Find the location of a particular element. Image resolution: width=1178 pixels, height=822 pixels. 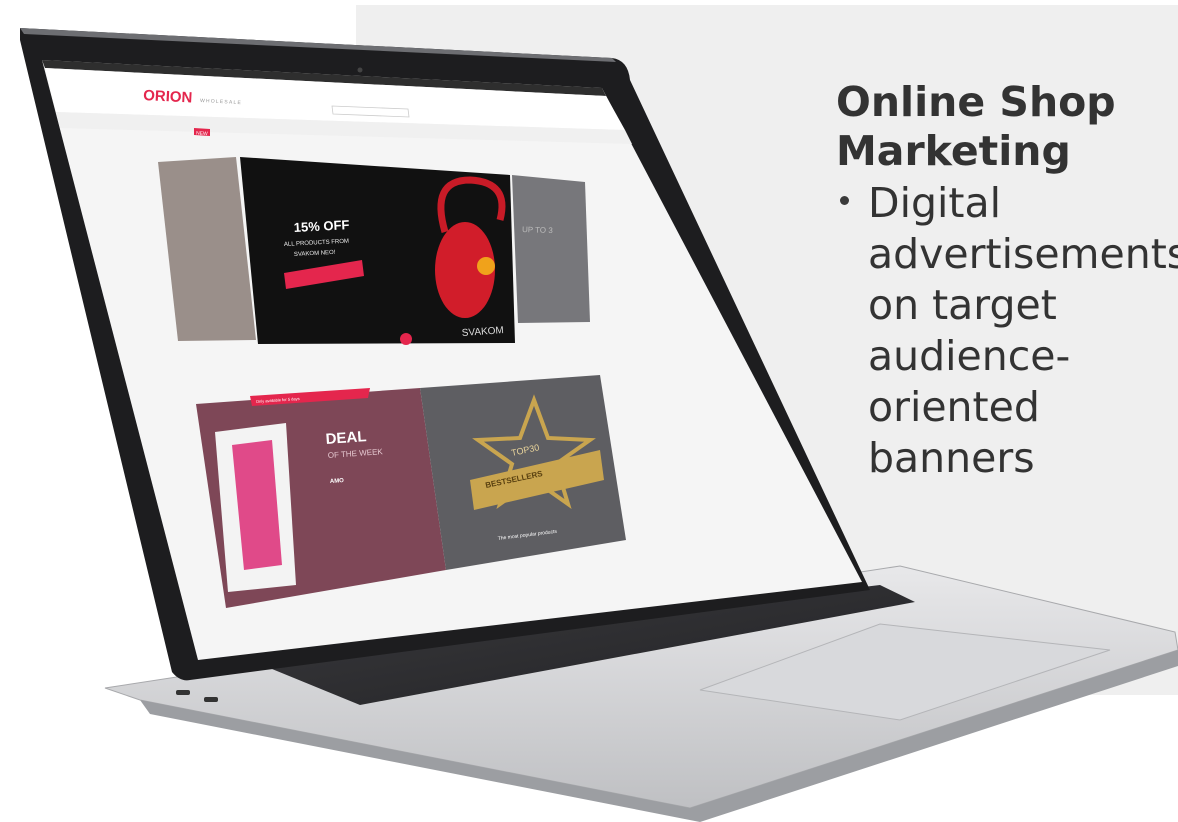

hero-side-right: UP TO 3 is located at coordinates (538, 230).